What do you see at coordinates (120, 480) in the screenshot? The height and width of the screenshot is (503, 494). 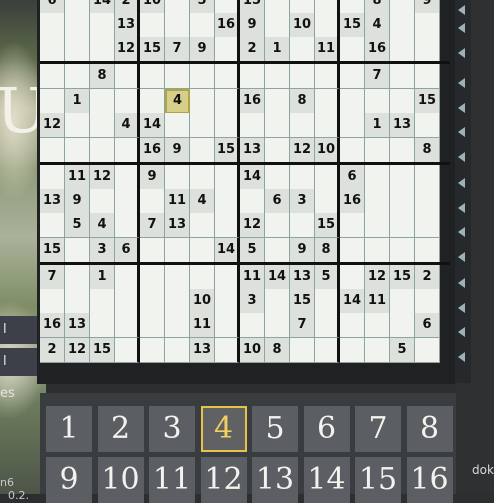 I see `number-key-10: 10` at bounding box center [120, 480].